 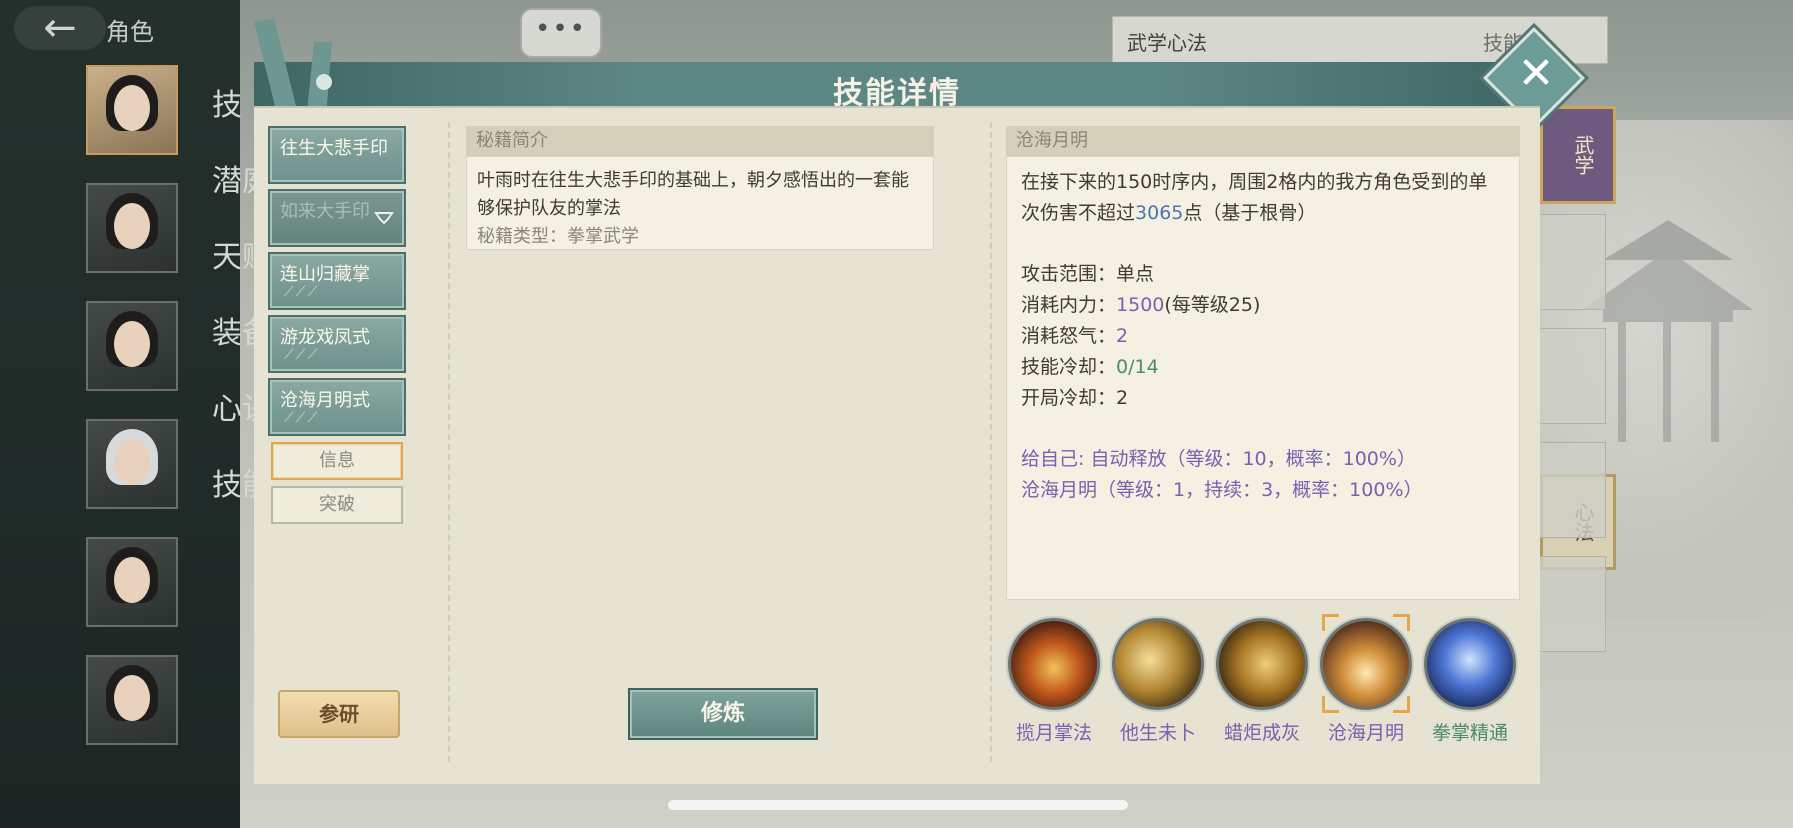 I want to click on skill-name: 连山归藏掌, so click(x=325, y=274).